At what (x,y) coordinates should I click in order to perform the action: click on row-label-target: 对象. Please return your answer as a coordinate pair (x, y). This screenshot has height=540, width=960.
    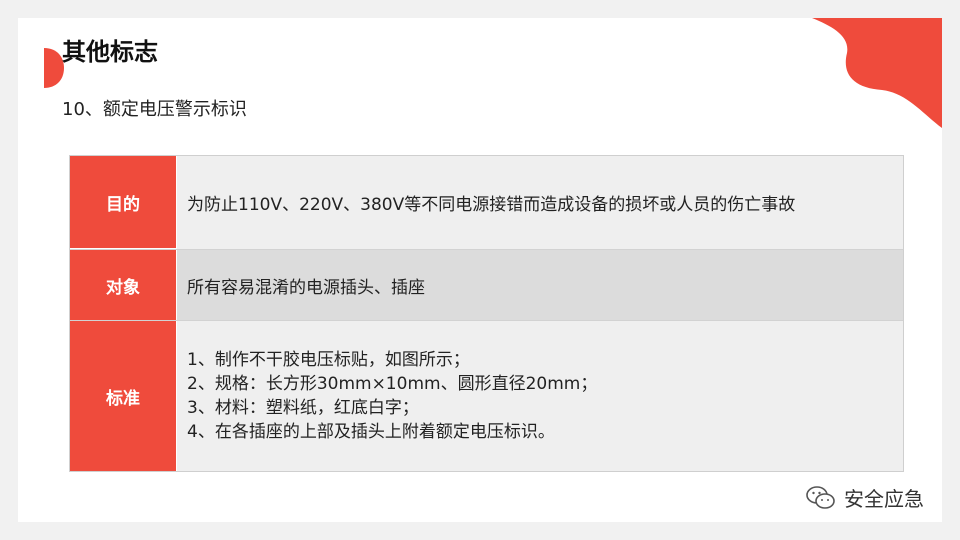
    Looking at the image, I should click on (123, 285).